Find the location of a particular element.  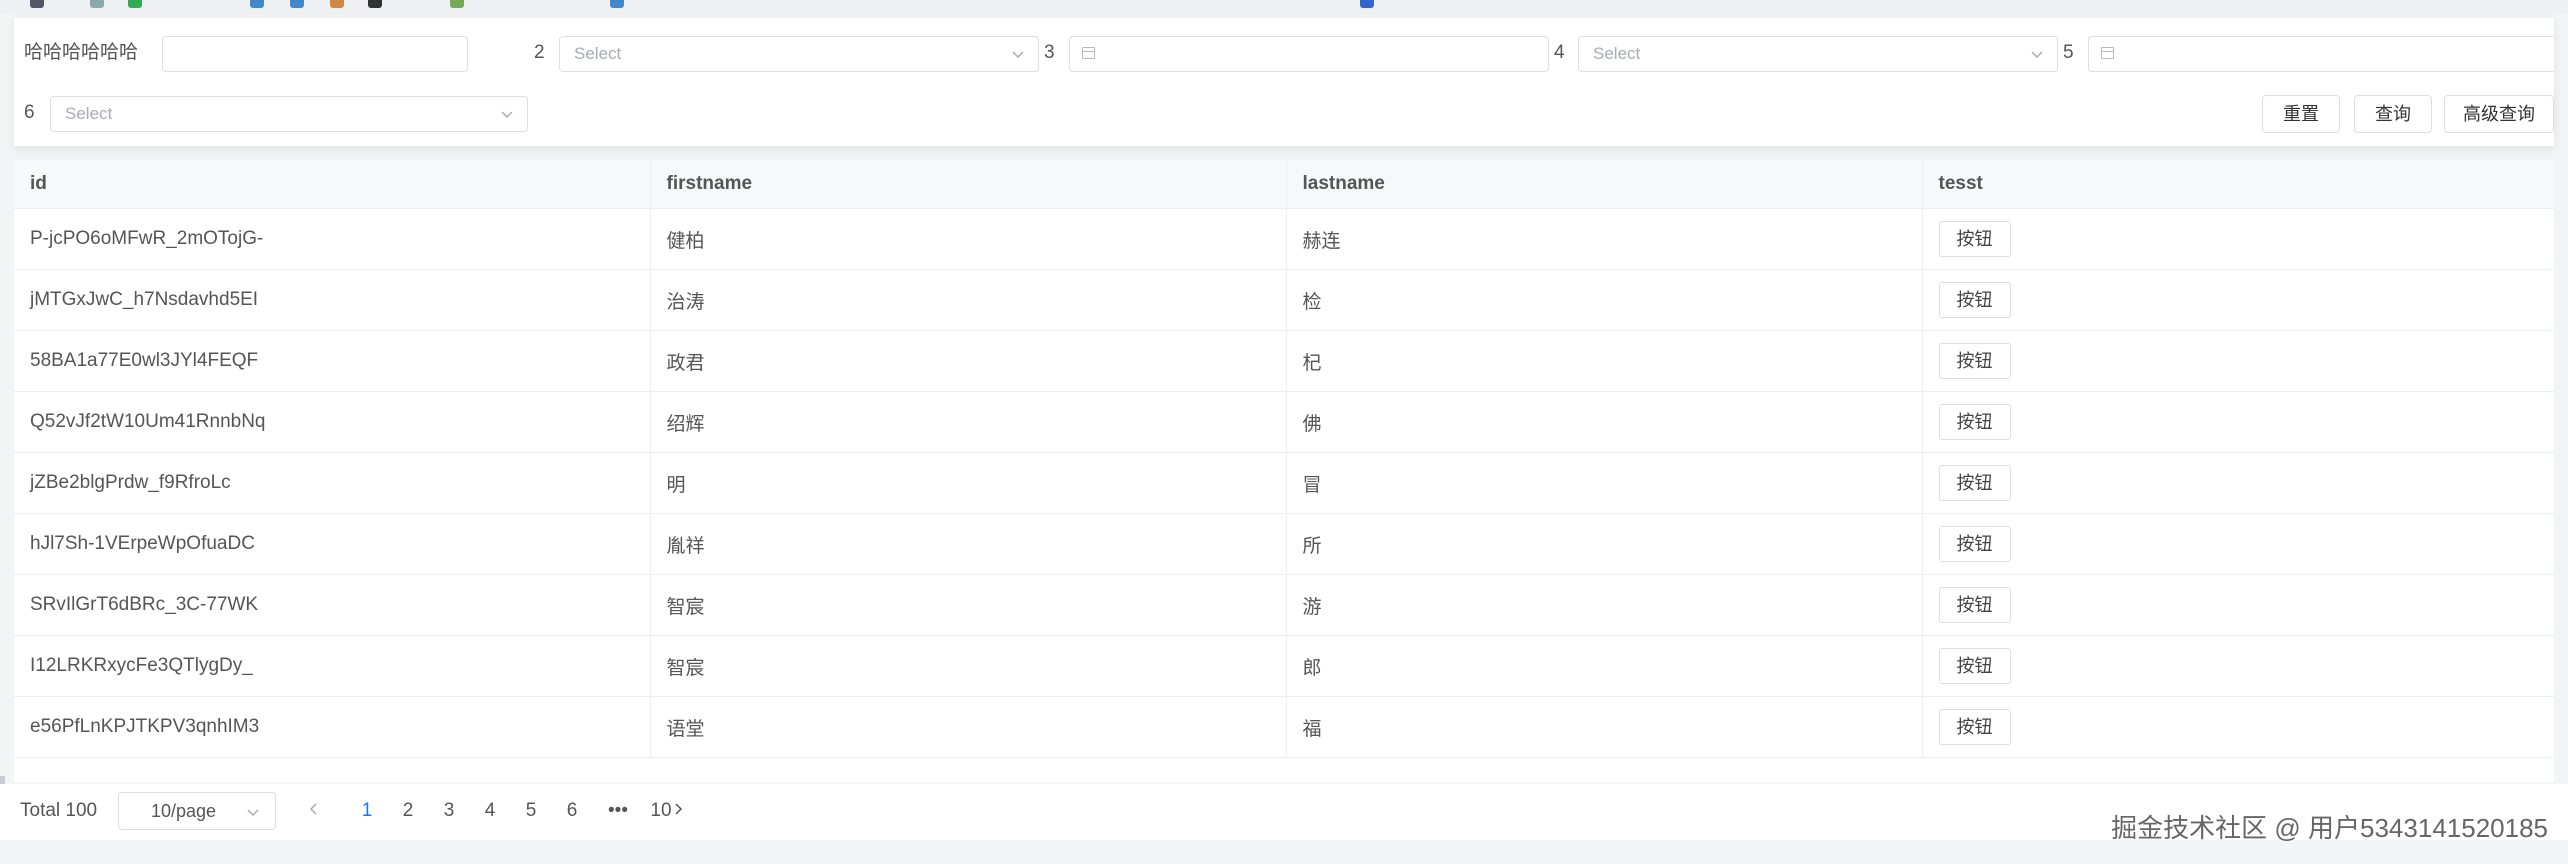

select-2: Select is located at coordinates (799, 54).